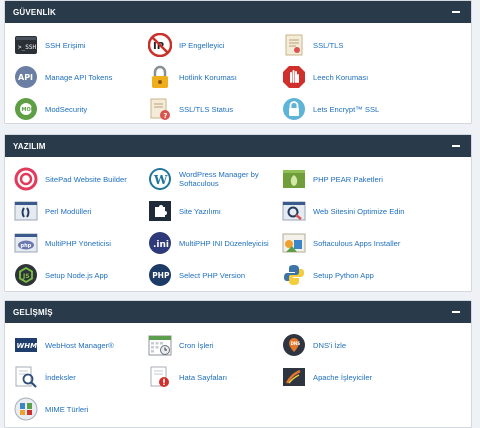 The image size is (480, 428). I want to click on section-title: GELİŞMİŞ, so click(33, 312).